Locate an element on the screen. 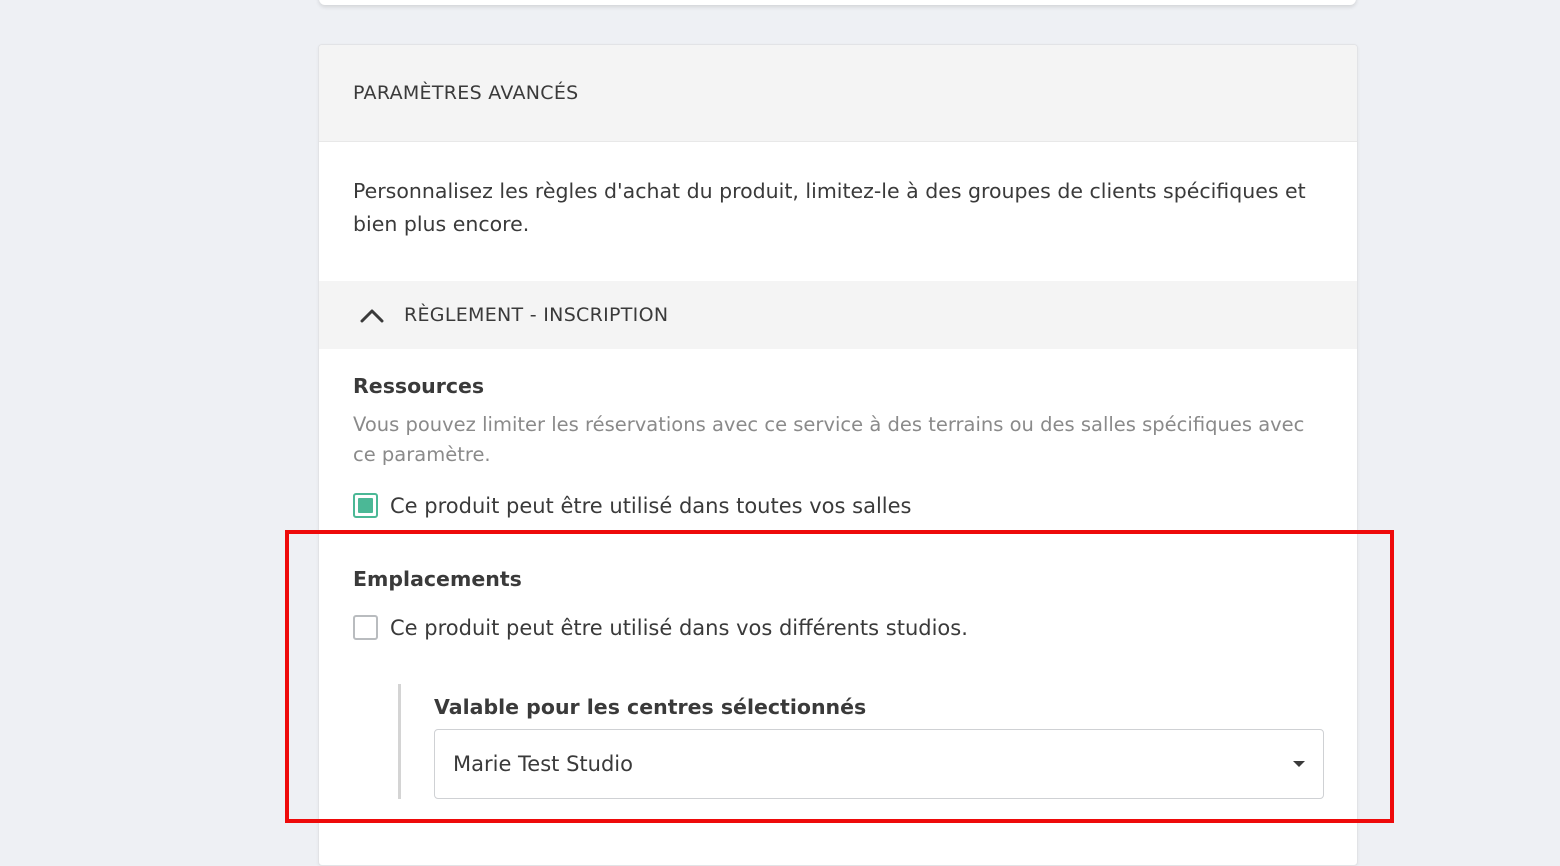 The height and width of the screenshot is (866, 1560). caret-down-icon is located at coordinates (1299, 764).